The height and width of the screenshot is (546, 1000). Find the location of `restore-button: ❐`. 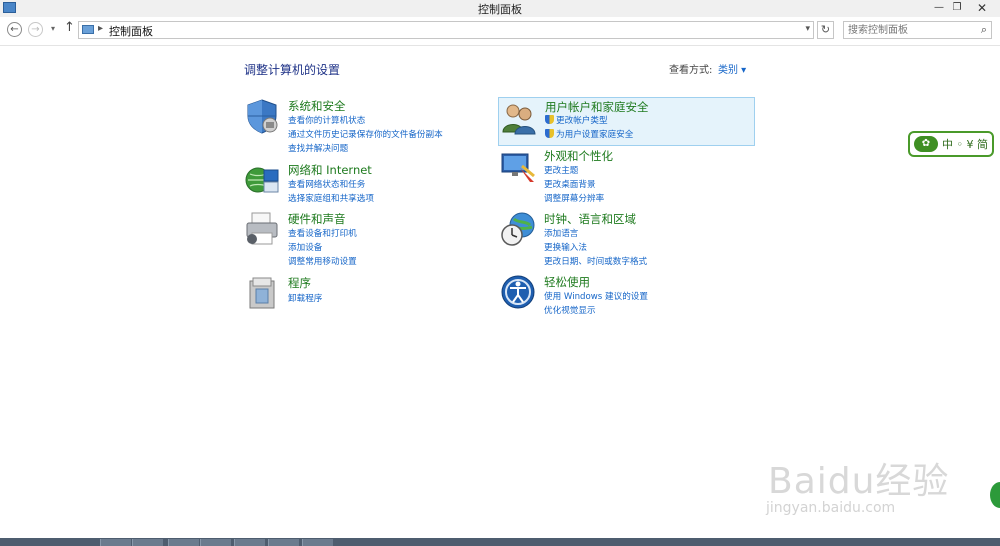

restore-button: ❐ is located at coordinates (957, 8).